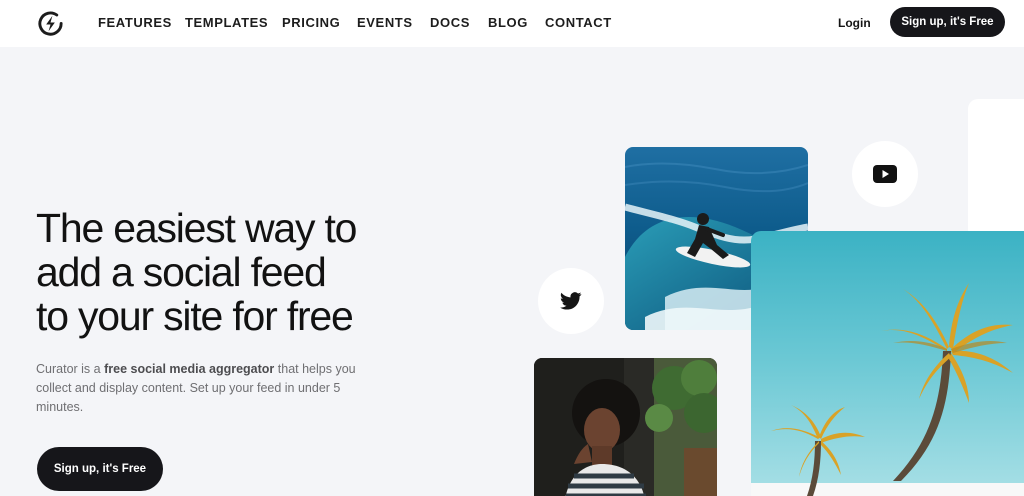  Describe the element at coordinates (50, 23) in the screenshot. I see `curator-logo-icon` at that location.